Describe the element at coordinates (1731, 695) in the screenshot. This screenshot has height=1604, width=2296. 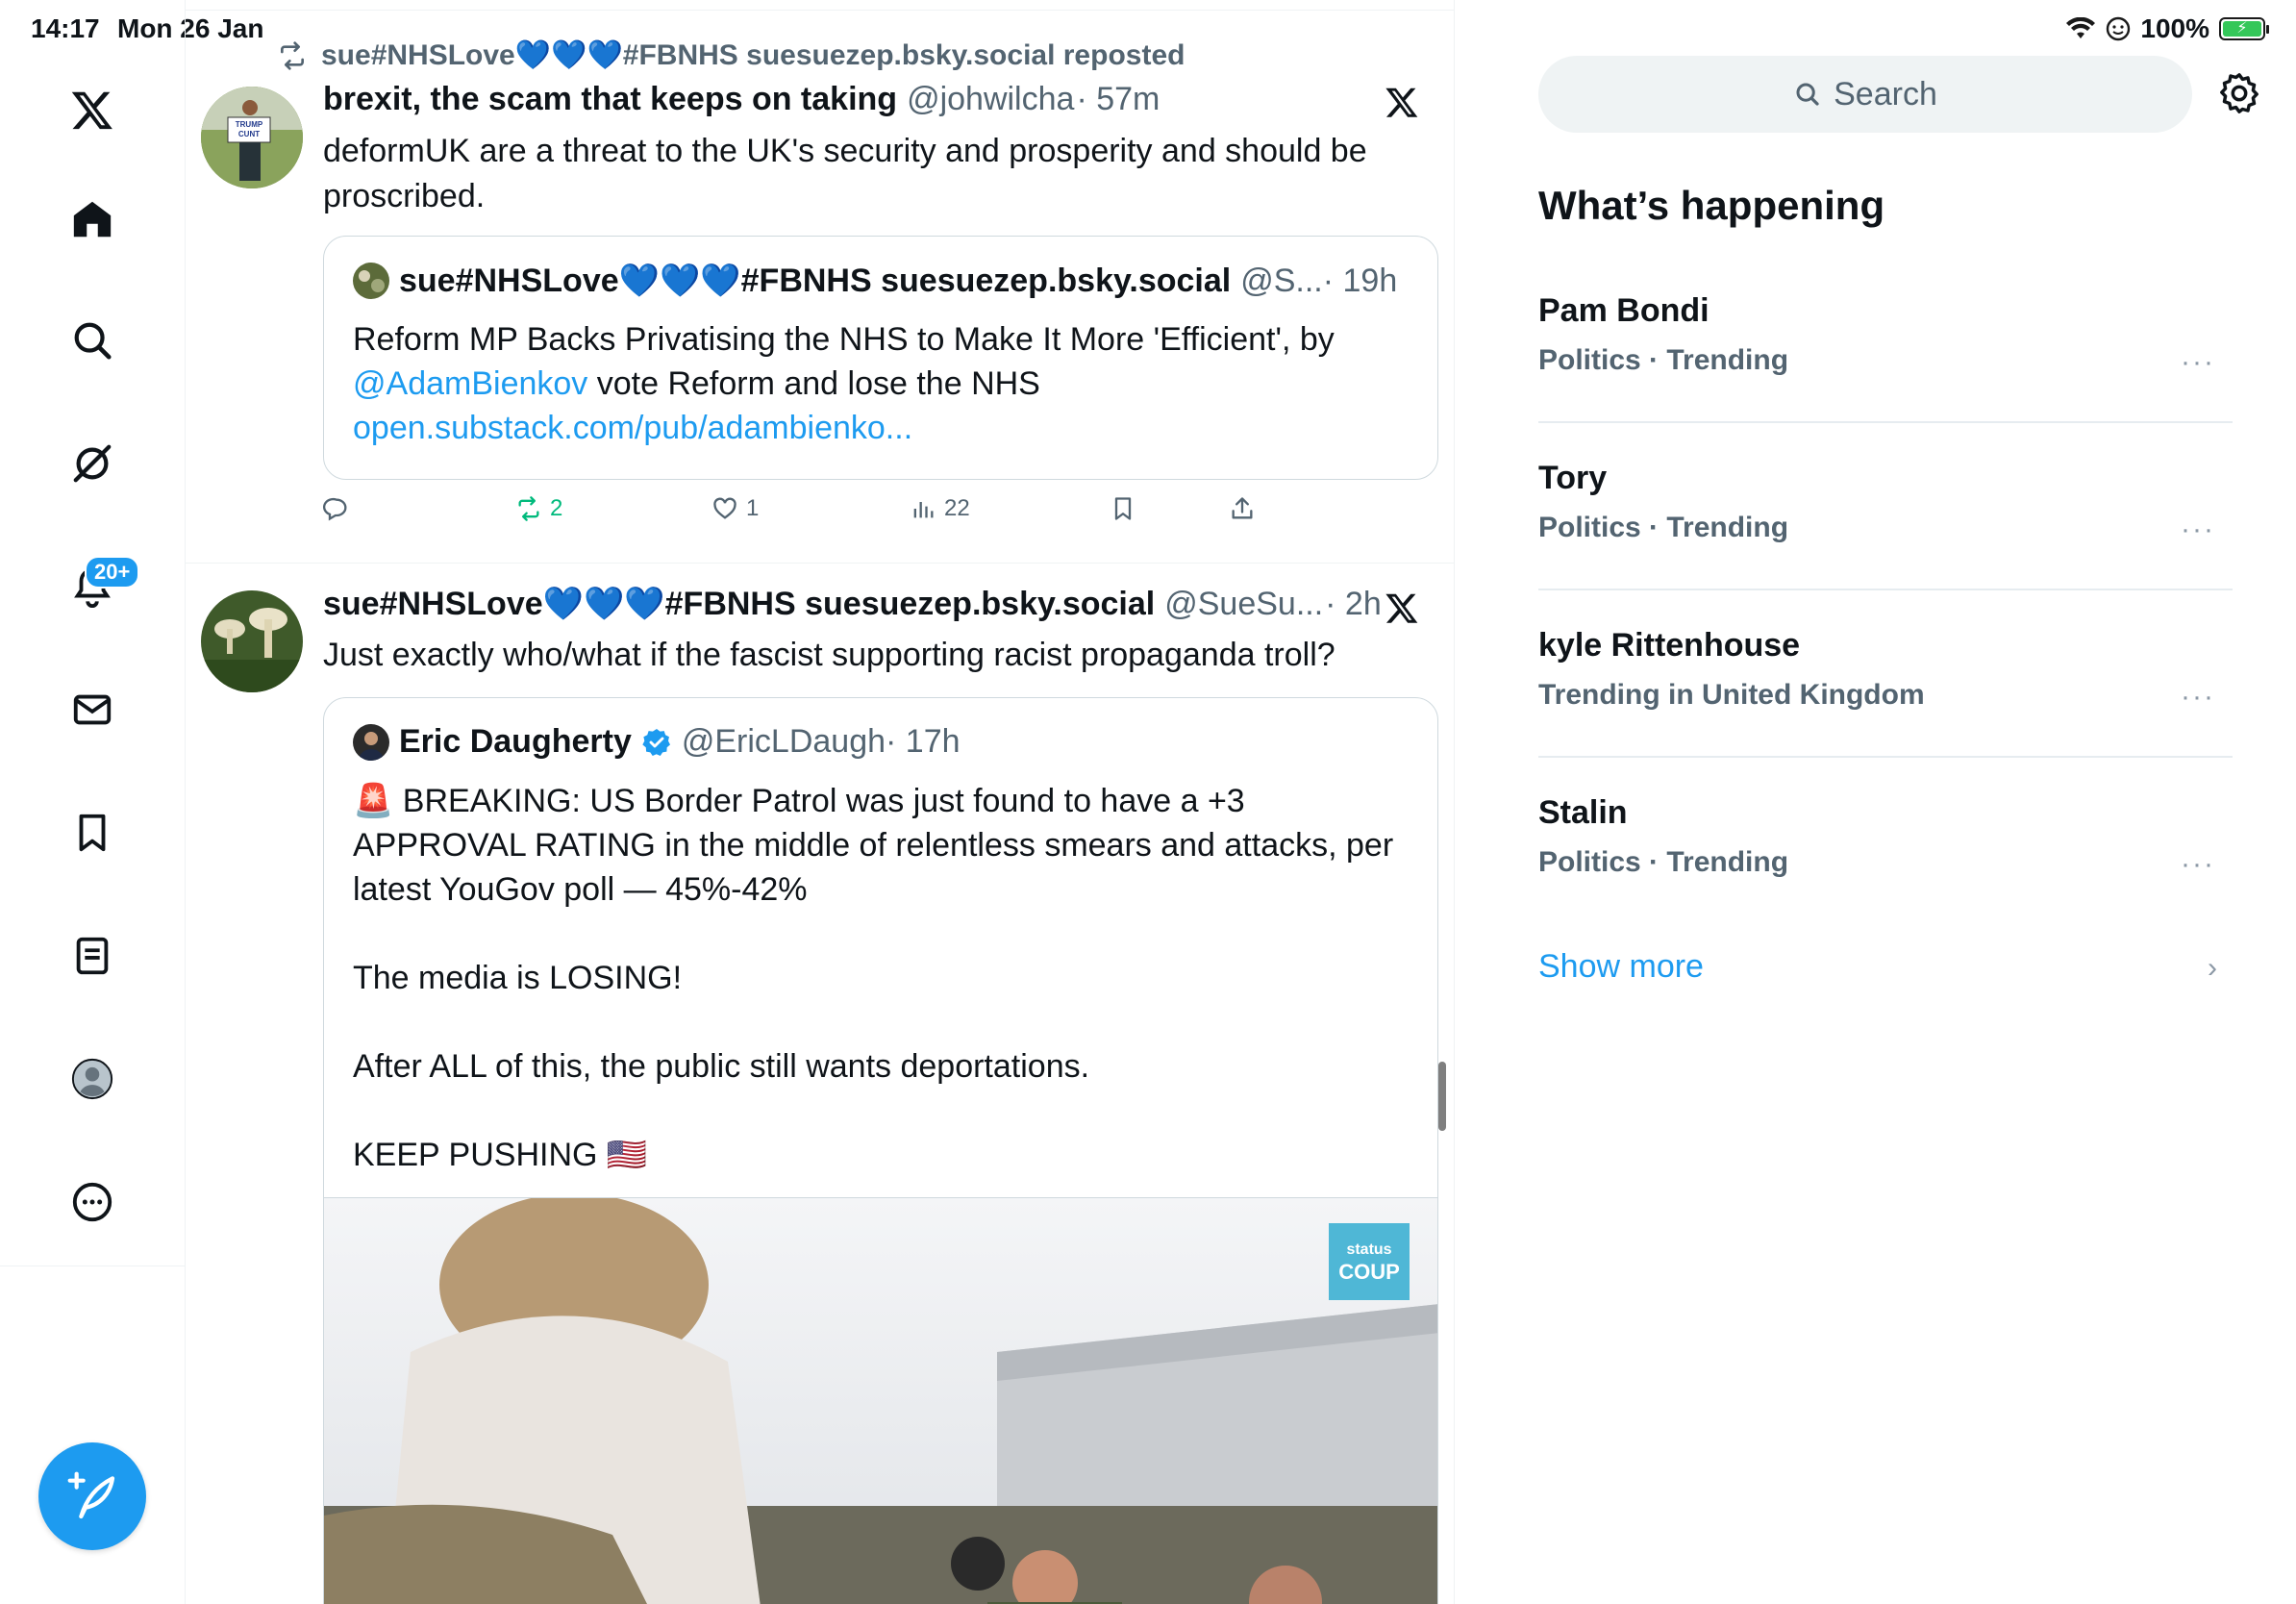
I see `trend-meta: Trending in United Kingdom` at that location.